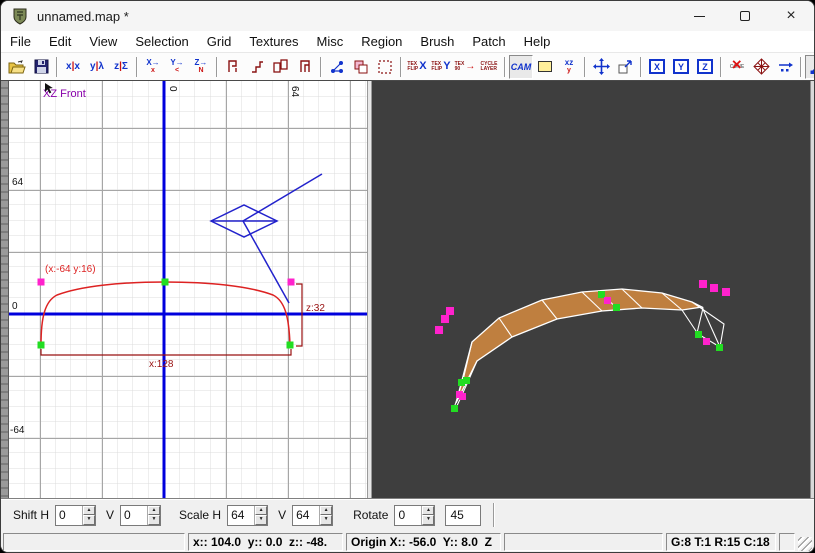 The width and height of the screenshot is (815, 553). Describe the element at coordinates (306, 515) in the screenshot. I see `scale-v-value: 64` at that location.